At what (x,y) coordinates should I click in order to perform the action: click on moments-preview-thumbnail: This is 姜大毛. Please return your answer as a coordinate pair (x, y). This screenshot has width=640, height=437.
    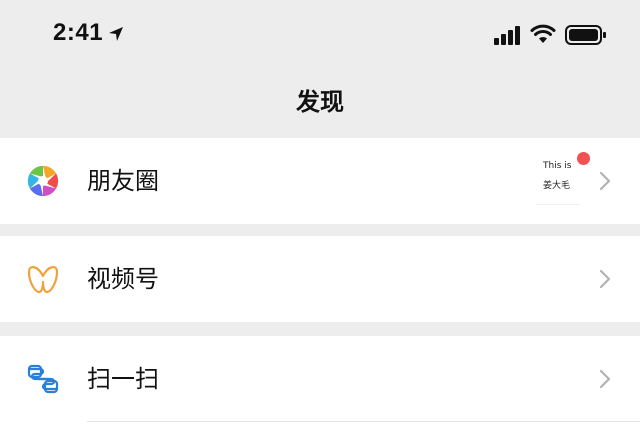
    Looking at the image, I should click on (558, 179).